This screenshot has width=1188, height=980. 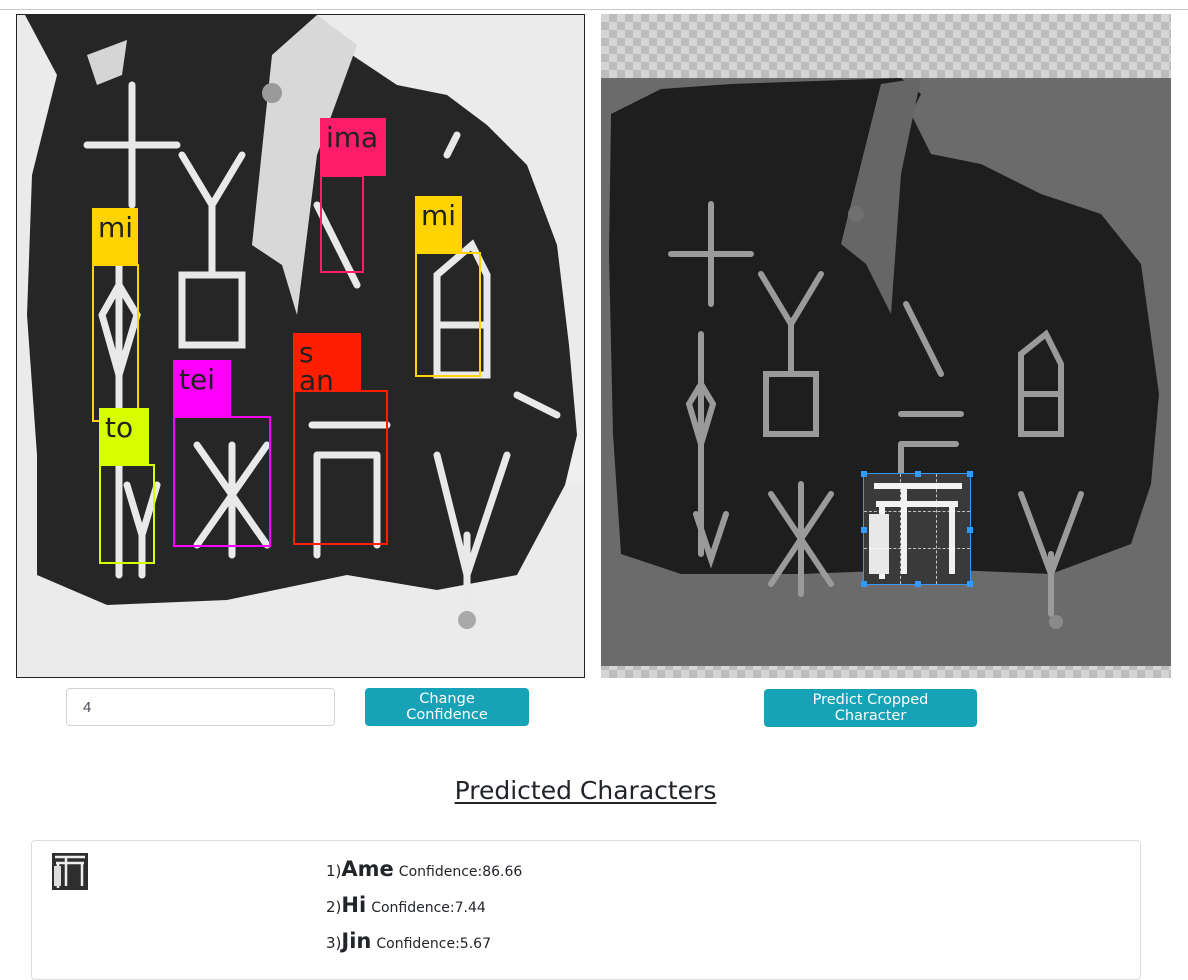 I want to click on prediction-confidence: Confidence:86.66, so click(x=460, y=872).